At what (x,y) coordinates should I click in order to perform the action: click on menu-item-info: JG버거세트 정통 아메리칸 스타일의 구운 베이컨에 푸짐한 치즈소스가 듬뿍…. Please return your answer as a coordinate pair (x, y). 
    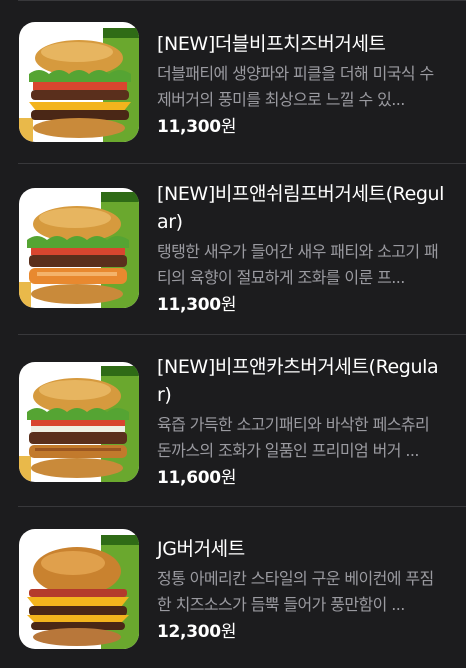
    Looking at the image, I should click on (302, 589).